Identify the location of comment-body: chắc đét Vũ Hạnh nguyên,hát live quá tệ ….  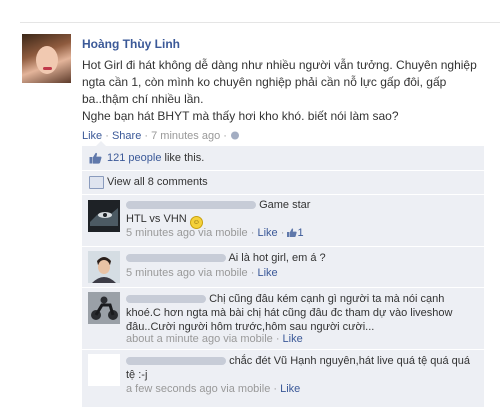
(301, 368).